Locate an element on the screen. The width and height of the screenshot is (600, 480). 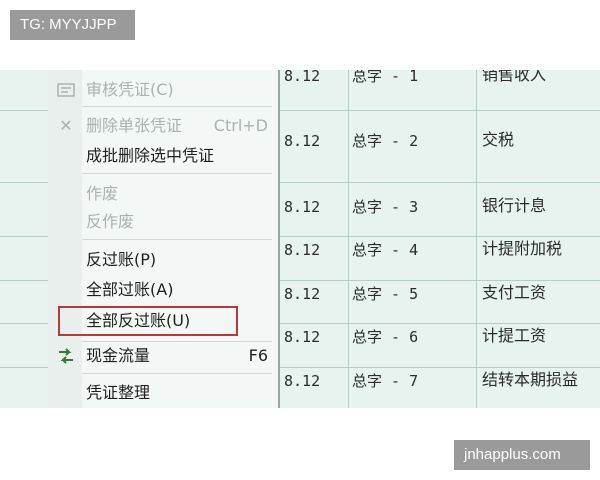
cash-flow-icon is located at coordinates (66, 356).